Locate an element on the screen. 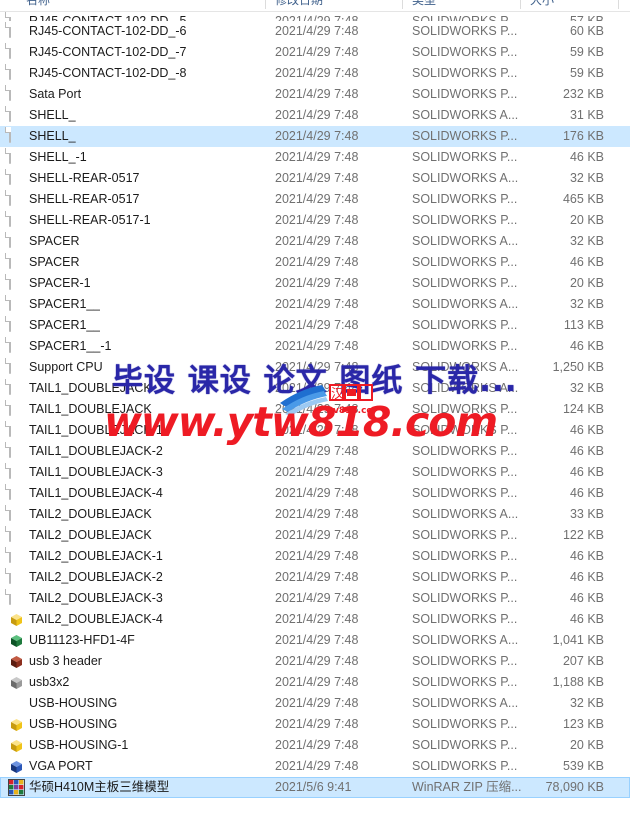  file-name-cell: TAIL2_DOUBLEJACK-3 is located at coordinates (96, 598).